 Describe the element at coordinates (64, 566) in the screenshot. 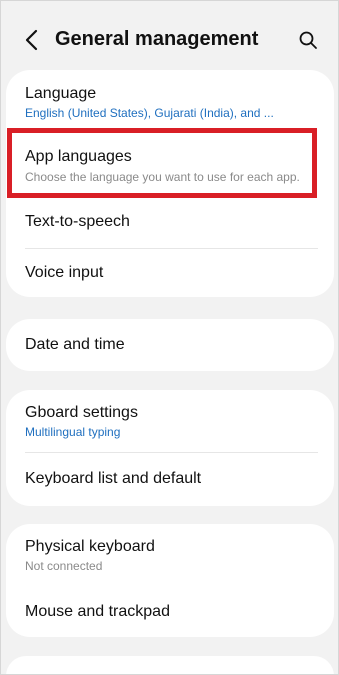

I see `list-item-subtitle: Not connected` at that location.